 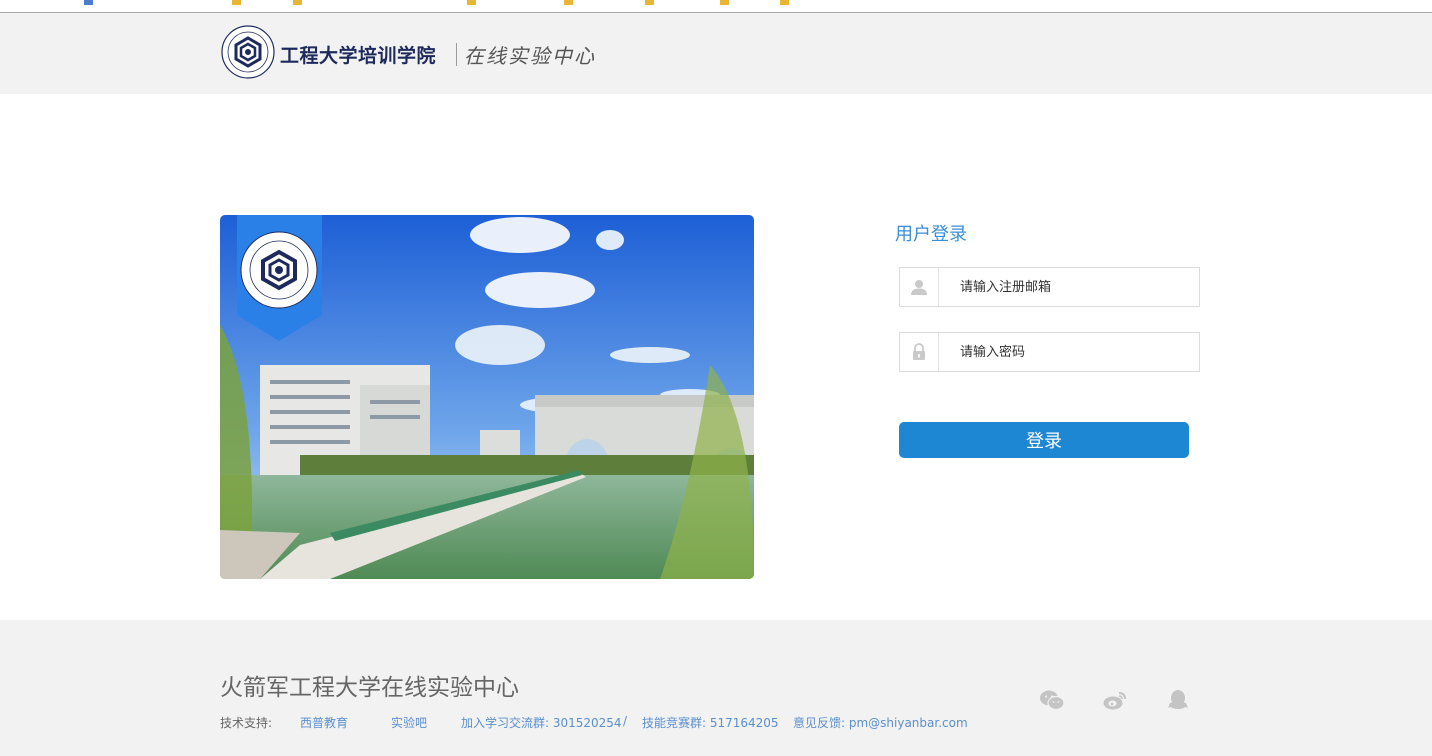 What do you see at coordinates (919, 287) in the screenshot?
I see `user-icon` at bounding box center [919, 287].